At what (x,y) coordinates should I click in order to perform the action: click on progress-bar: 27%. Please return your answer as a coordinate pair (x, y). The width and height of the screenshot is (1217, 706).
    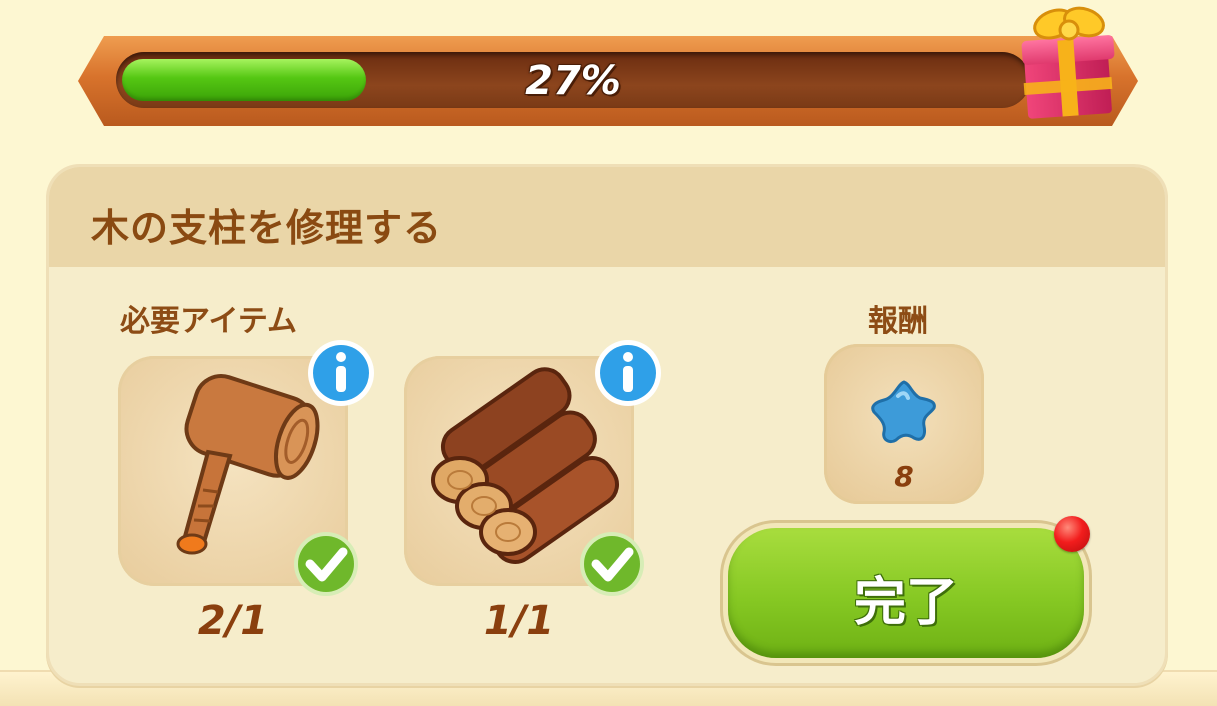
    Looking at the image, I should click on (573, 80).